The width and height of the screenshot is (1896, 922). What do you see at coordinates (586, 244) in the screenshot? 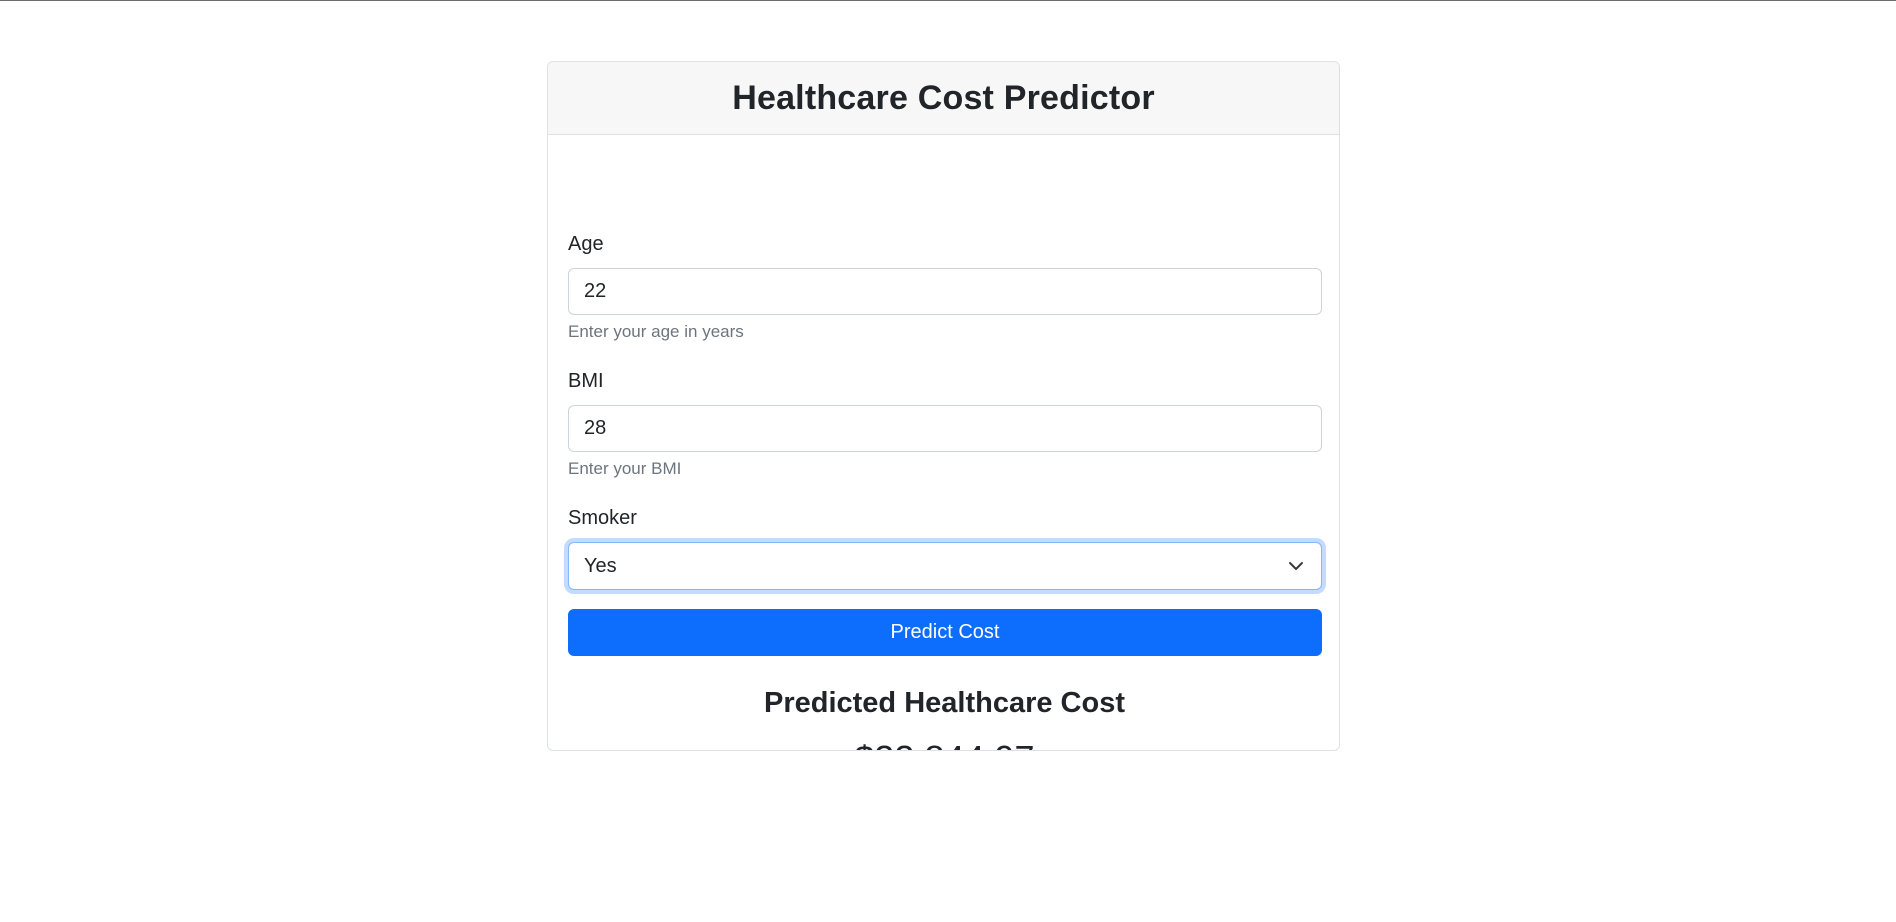
I see `age-label: Age` at bounding box center [586, 244].